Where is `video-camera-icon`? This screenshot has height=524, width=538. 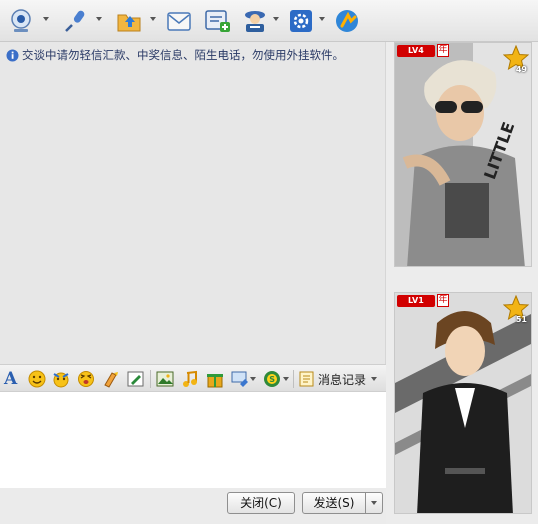
video-camera-icon is located at coordinates (22, 21).